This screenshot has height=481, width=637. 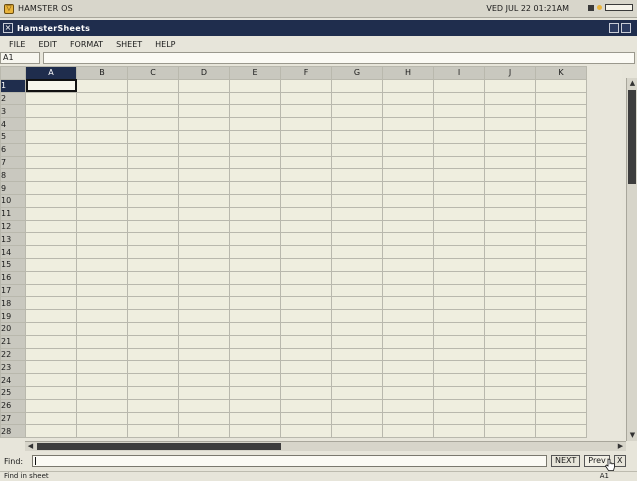 I want to click on cell-d8, so click(x=204, y=175).